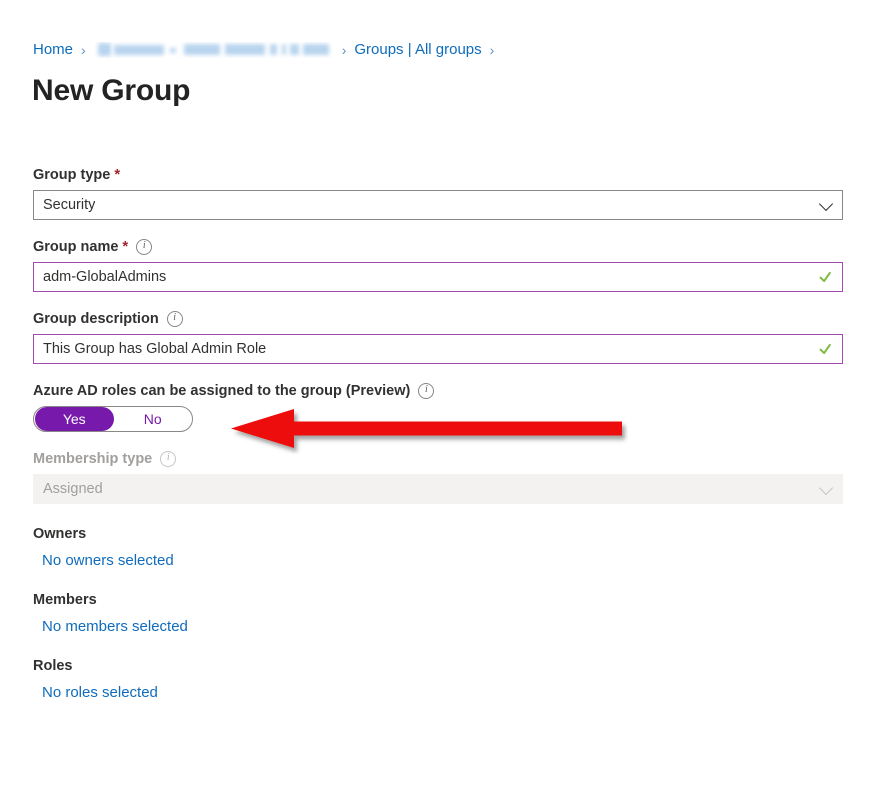 Image resolution: width=894 pixels, height=799 pixels. I want to click on field-group-type: Group type * Security, so click(438, 193).